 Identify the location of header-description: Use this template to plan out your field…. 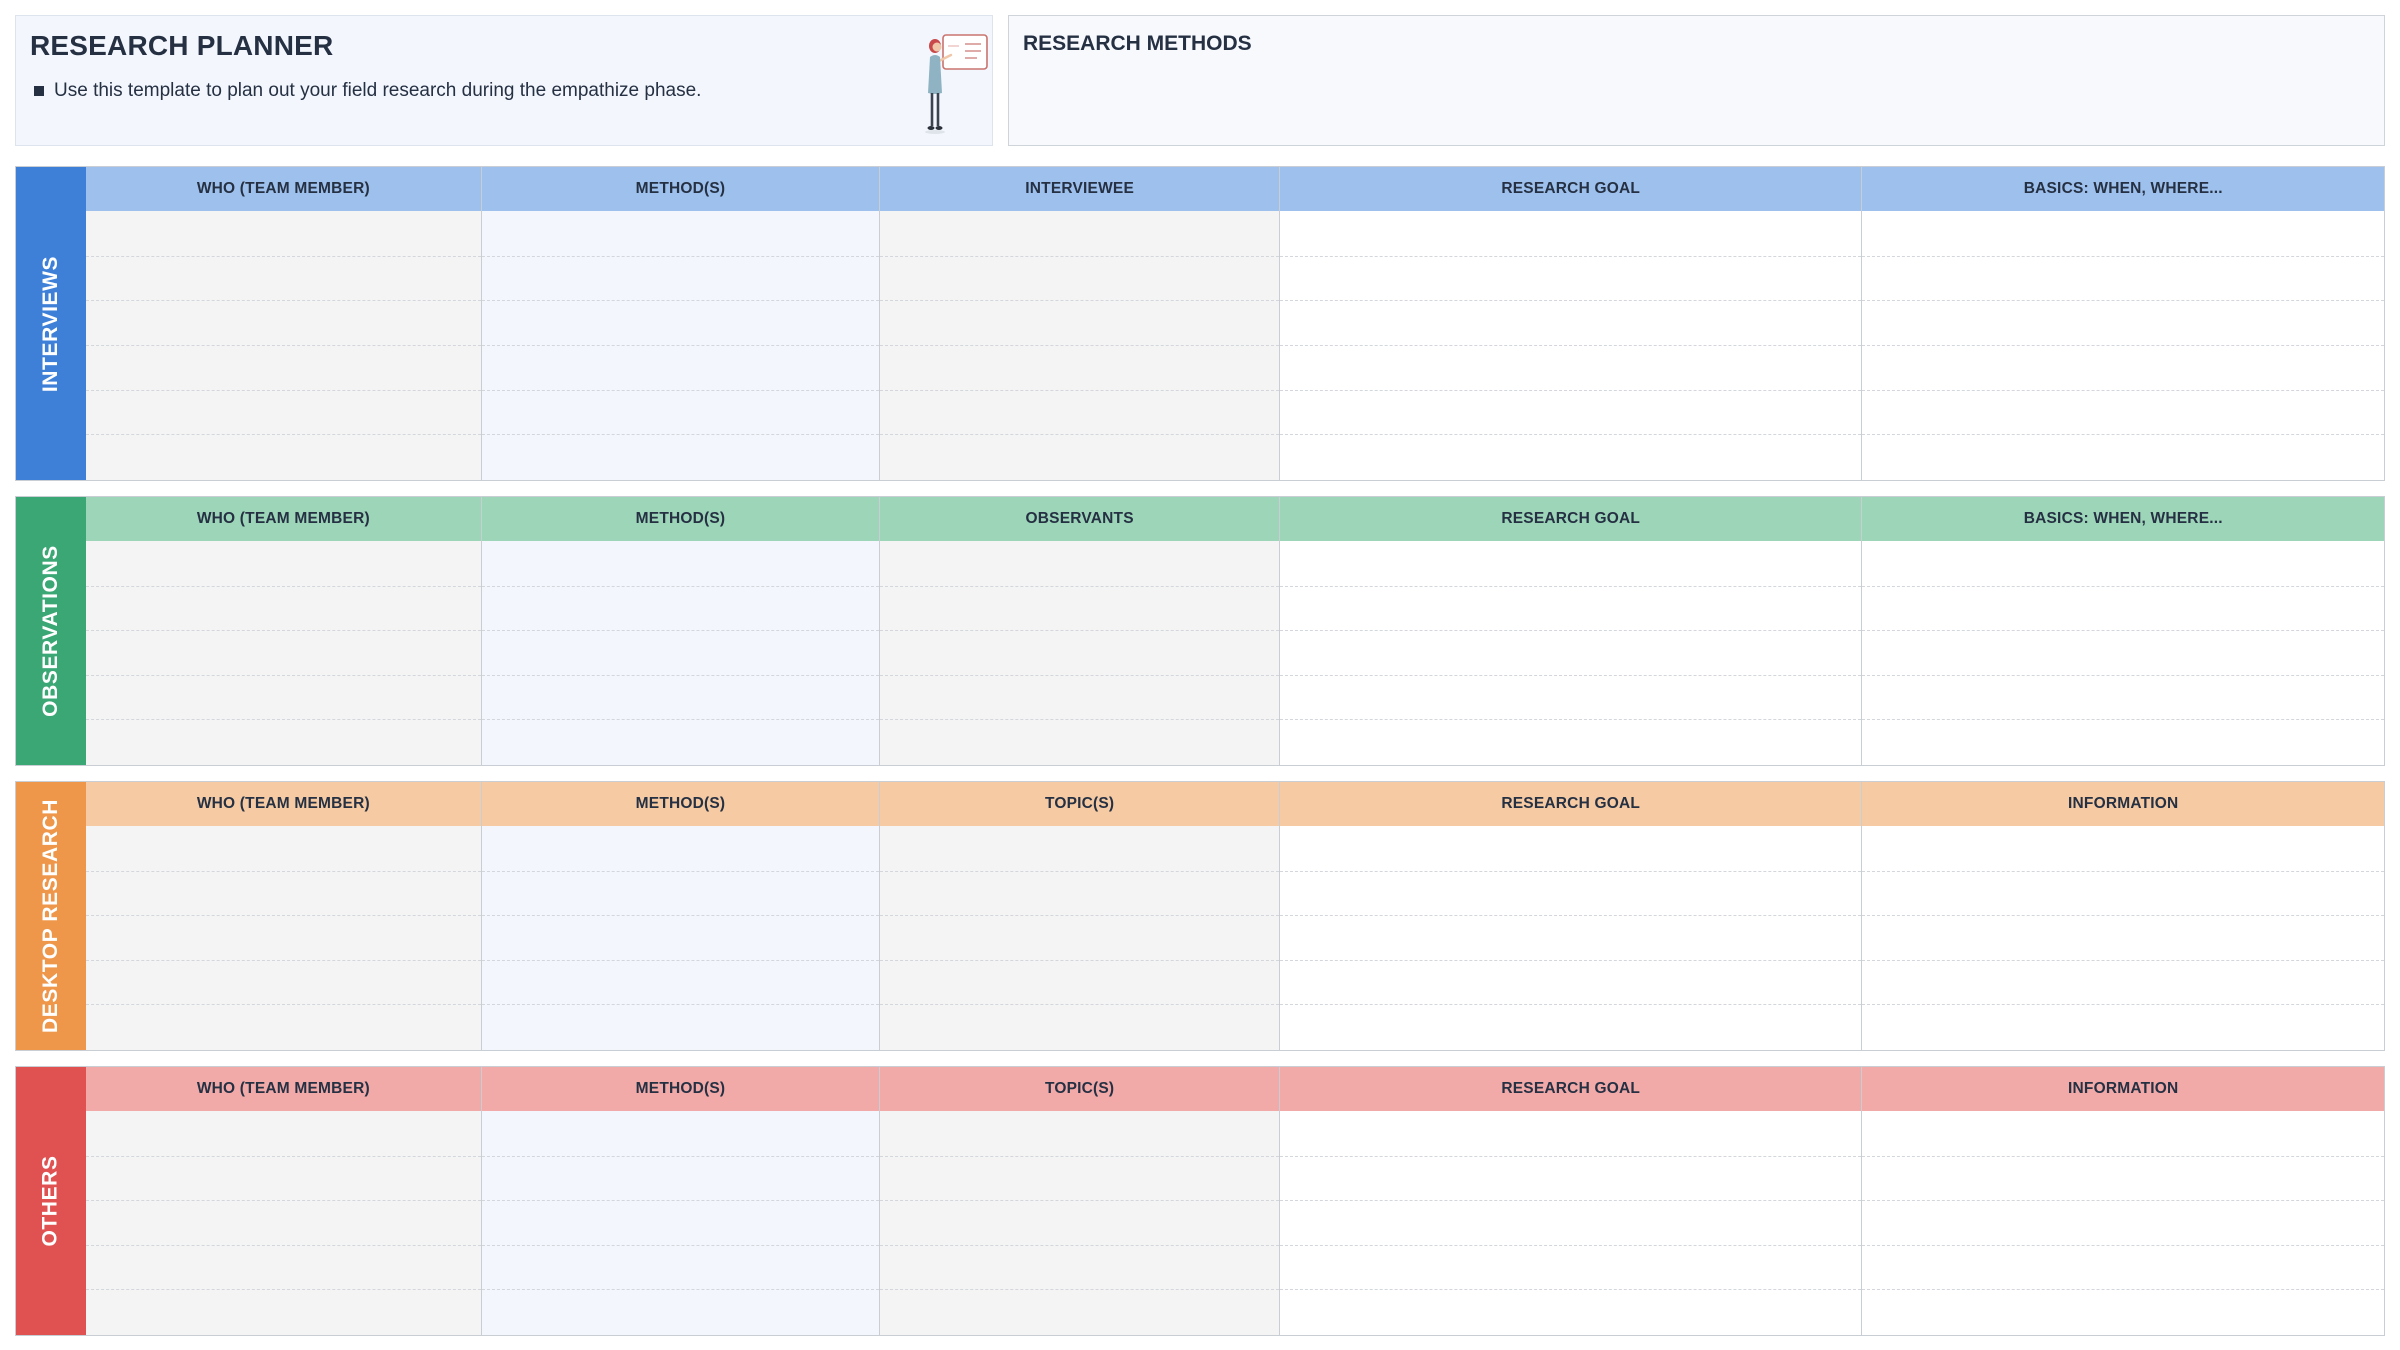
(377, 91).